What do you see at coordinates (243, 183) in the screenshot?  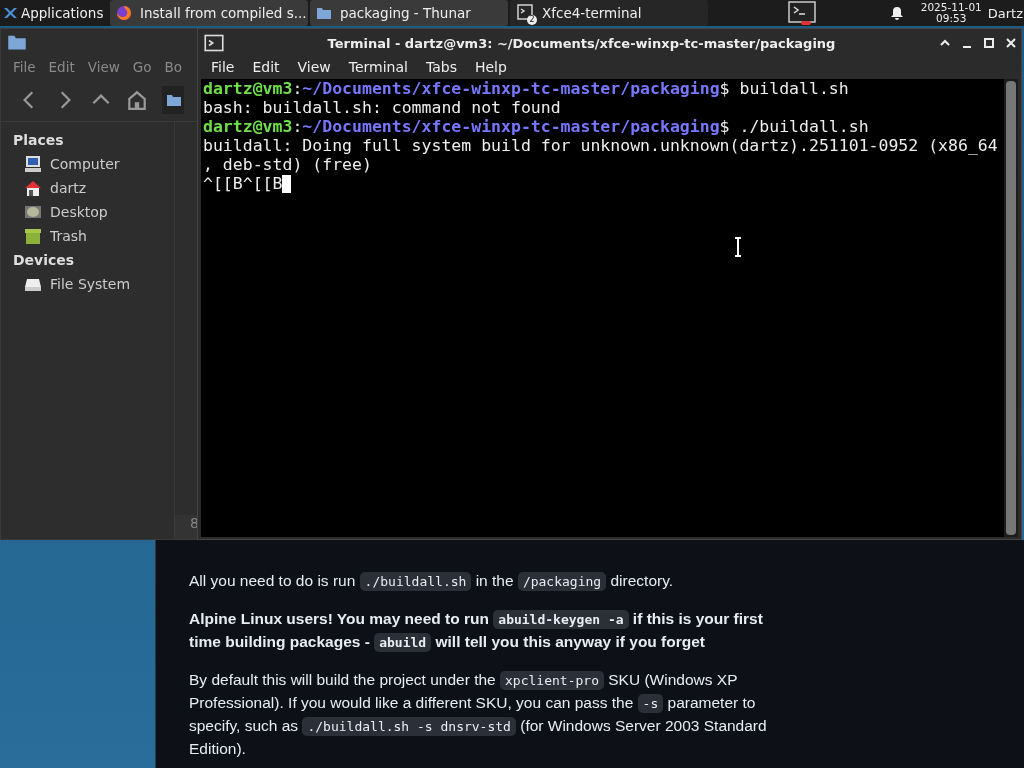 I see `terminal-line: ^[[B^[[B` at bounding box center [243, 183].